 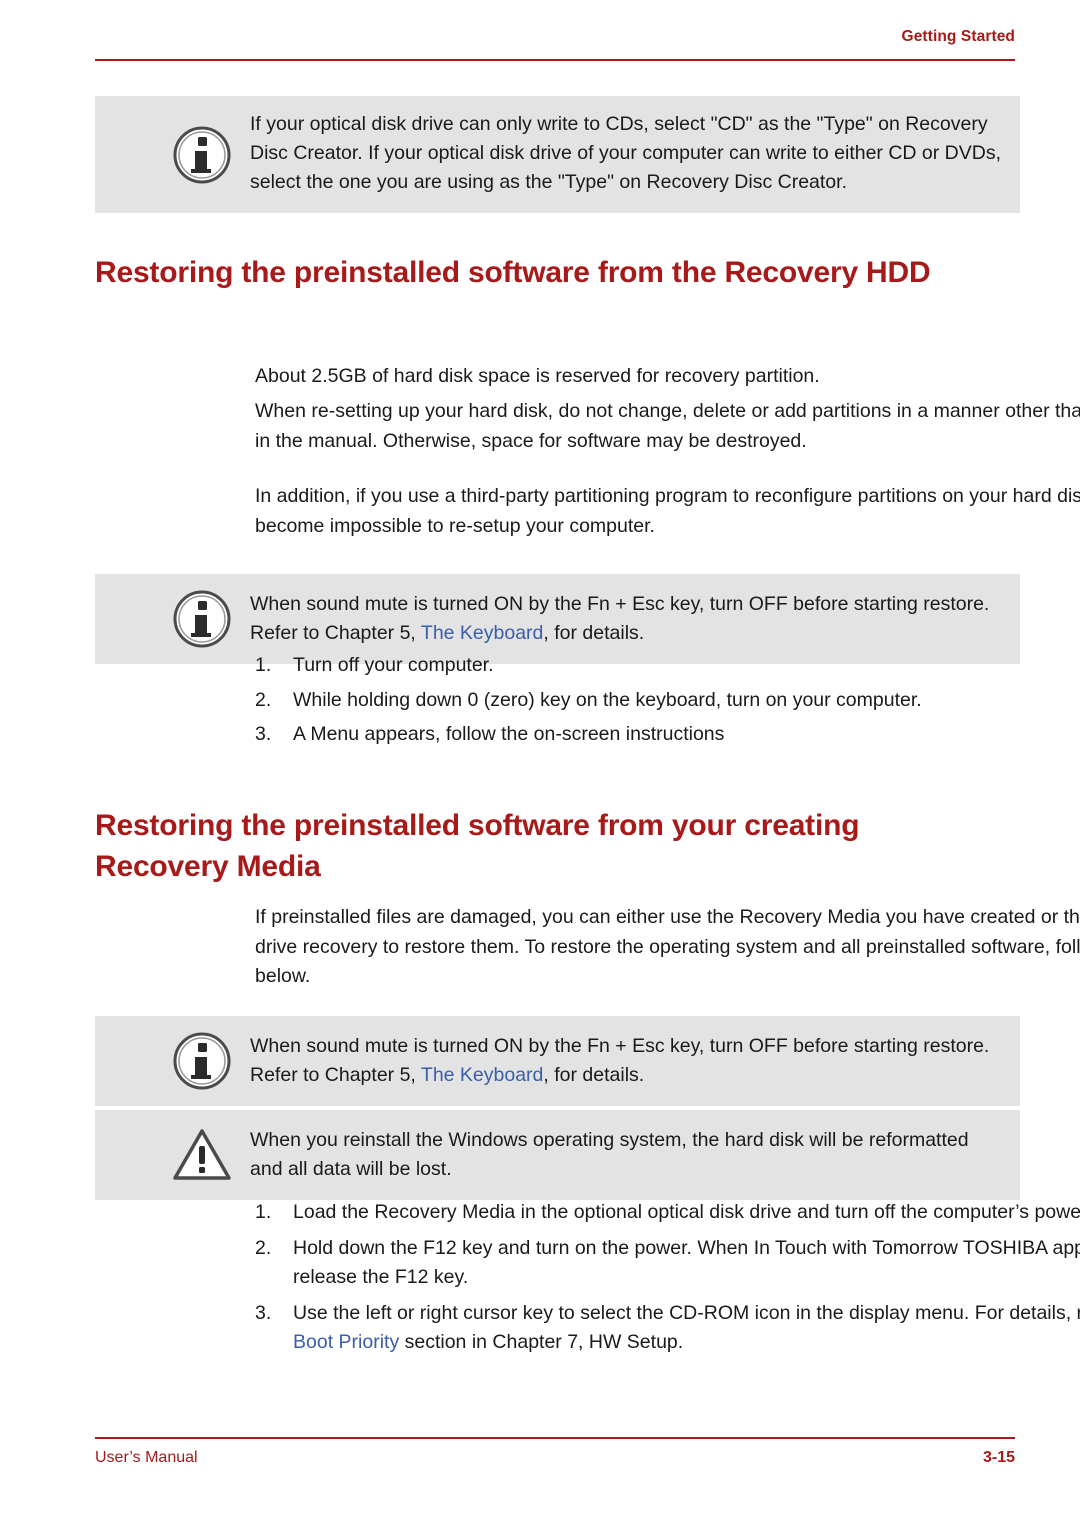 I want to click on page-header: Getting Started, so click(x=555, y=48).